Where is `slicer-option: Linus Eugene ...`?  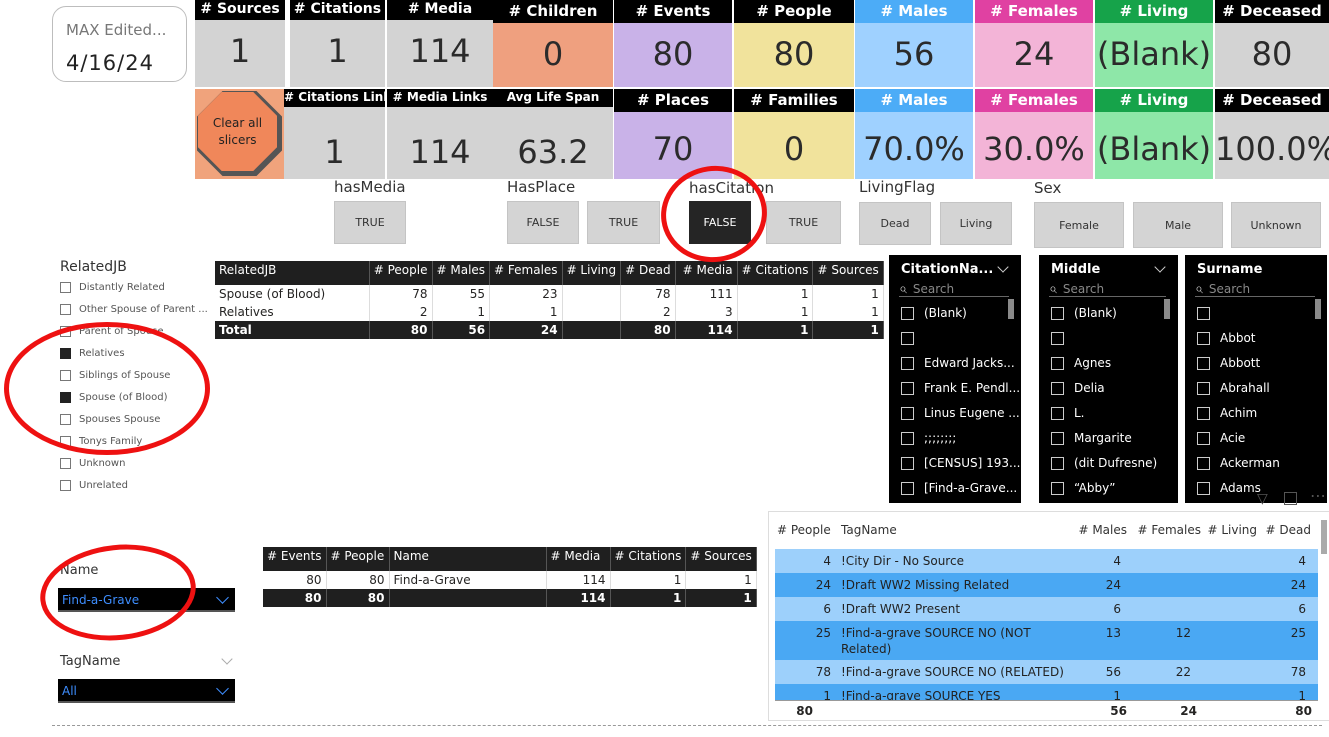
slicer-option: Linus Eugene ... is located at coordinates (960, 413).